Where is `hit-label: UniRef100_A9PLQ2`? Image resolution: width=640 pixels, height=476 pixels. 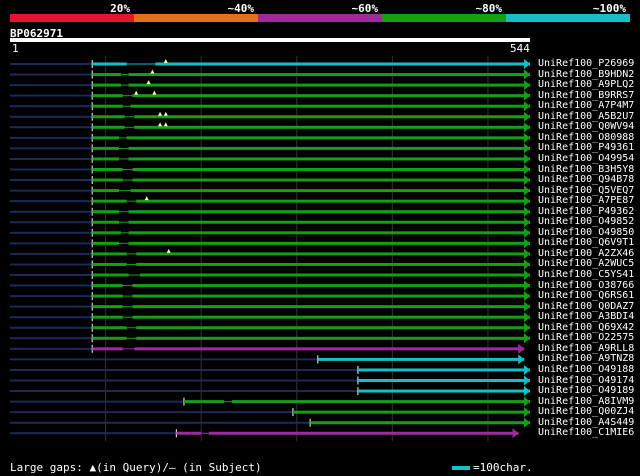
hit-label: UniRef100_A9PLQ2 is located at coordinates (586, 85).